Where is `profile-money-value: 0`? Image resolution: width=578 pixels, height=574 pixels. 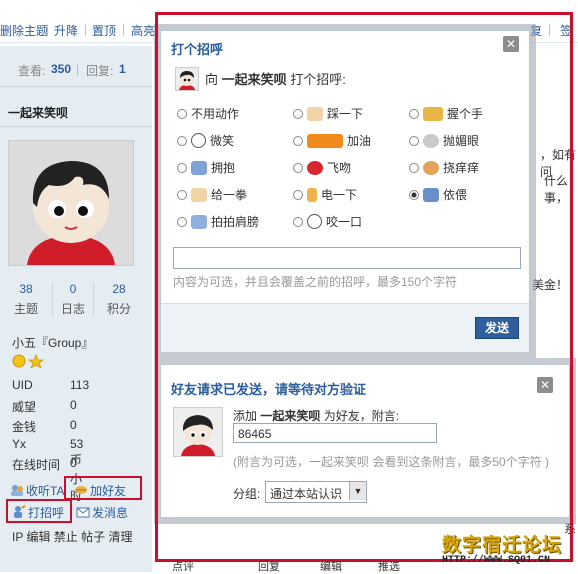 profile-money-value: 0 is located at coordinates (73, 425).